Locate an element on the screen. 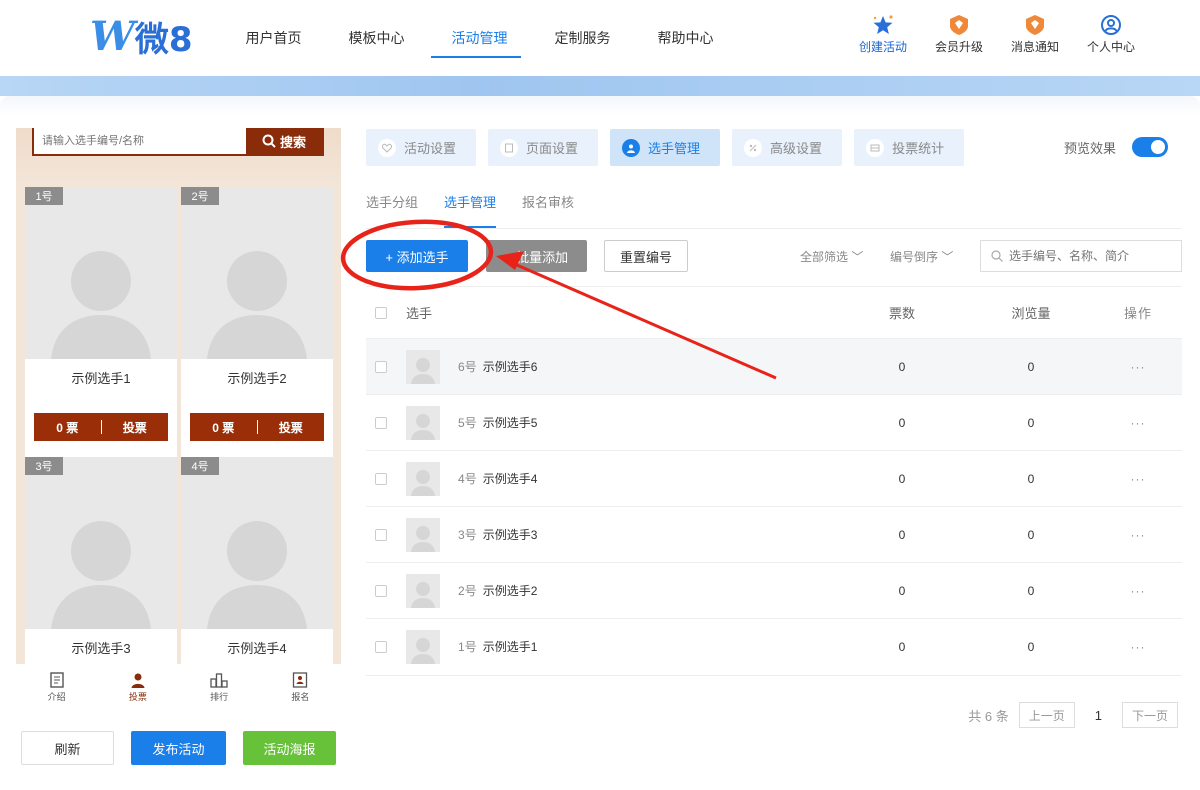 The width and height of the screenshot is (1200, 790). messages-button: 消息通知 is located at coordinates (1035, 34).